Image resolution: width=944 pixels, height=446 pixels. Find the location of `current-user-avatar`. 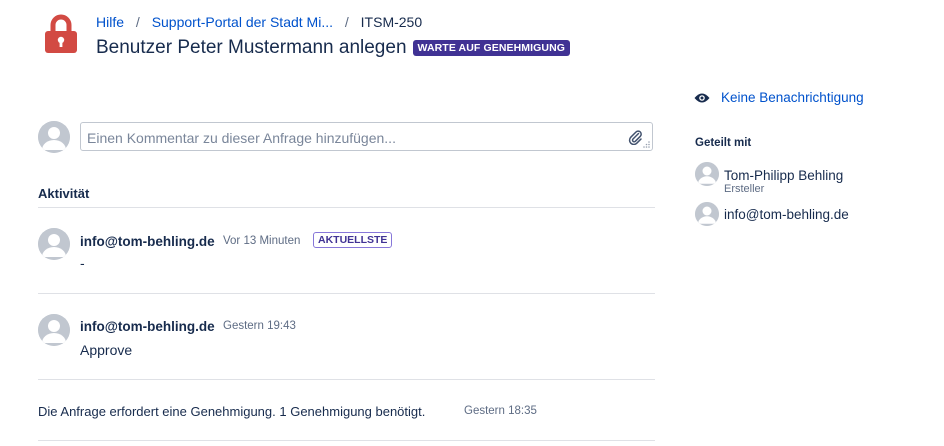

current-user-avatar is located at coordinates (54, 137).